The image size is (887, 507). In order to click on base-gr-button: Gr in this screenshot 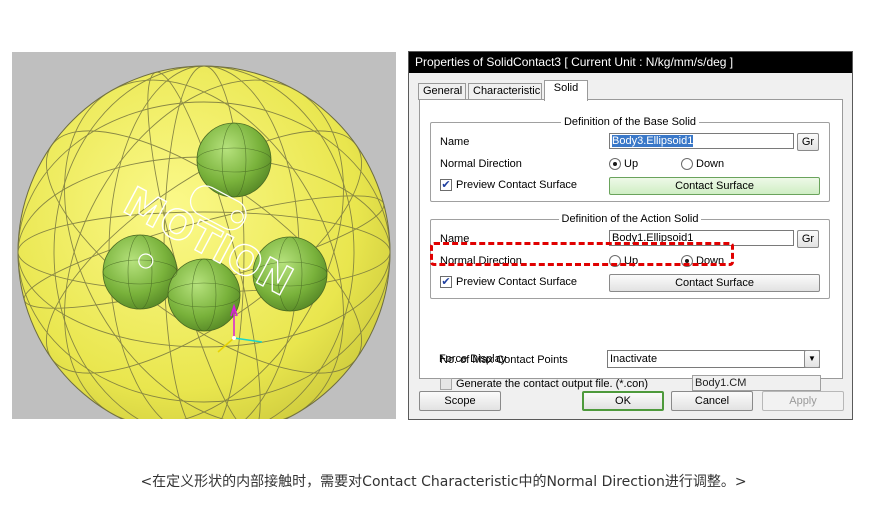, I will do `click(808, 142)`.